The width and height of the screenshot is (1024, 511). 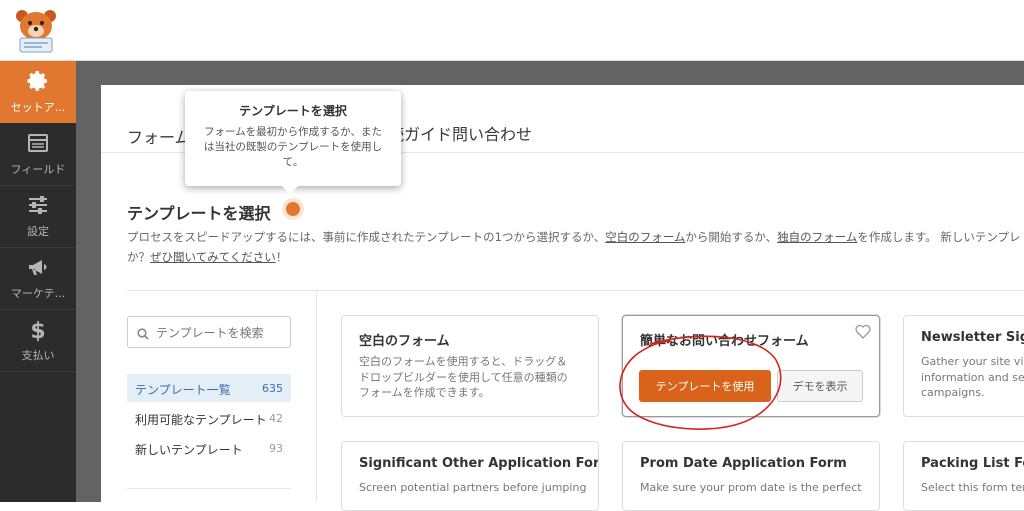 I want to click on card-title: Newsletter Signu, so click(x=972, y=337).